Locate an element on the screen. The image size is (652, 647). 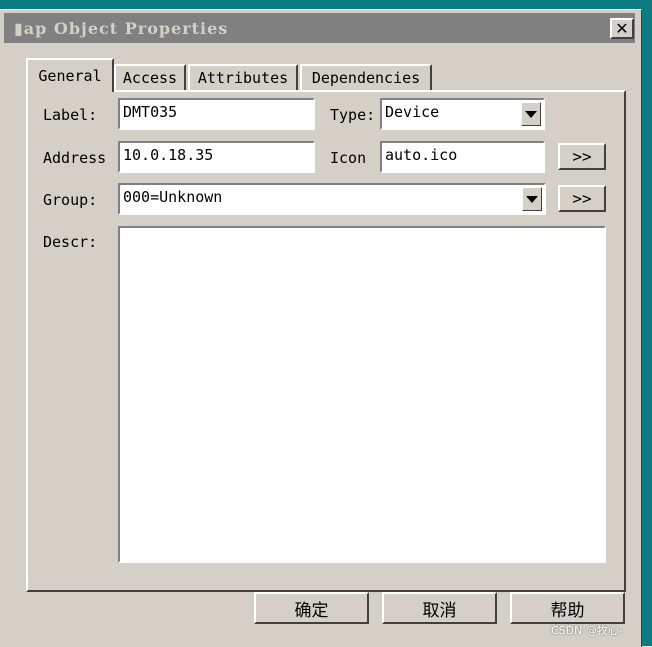
tab-general: General is located at coordinates (70, 75).